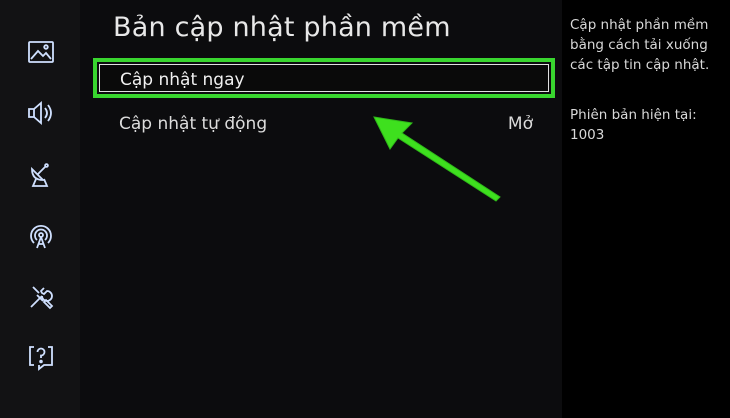 The image size is (730, 418). What do you see at coordinates (437, 159) in the screenshot?
I see `annotation-arrow-icon` at bounding box center [437, 159].